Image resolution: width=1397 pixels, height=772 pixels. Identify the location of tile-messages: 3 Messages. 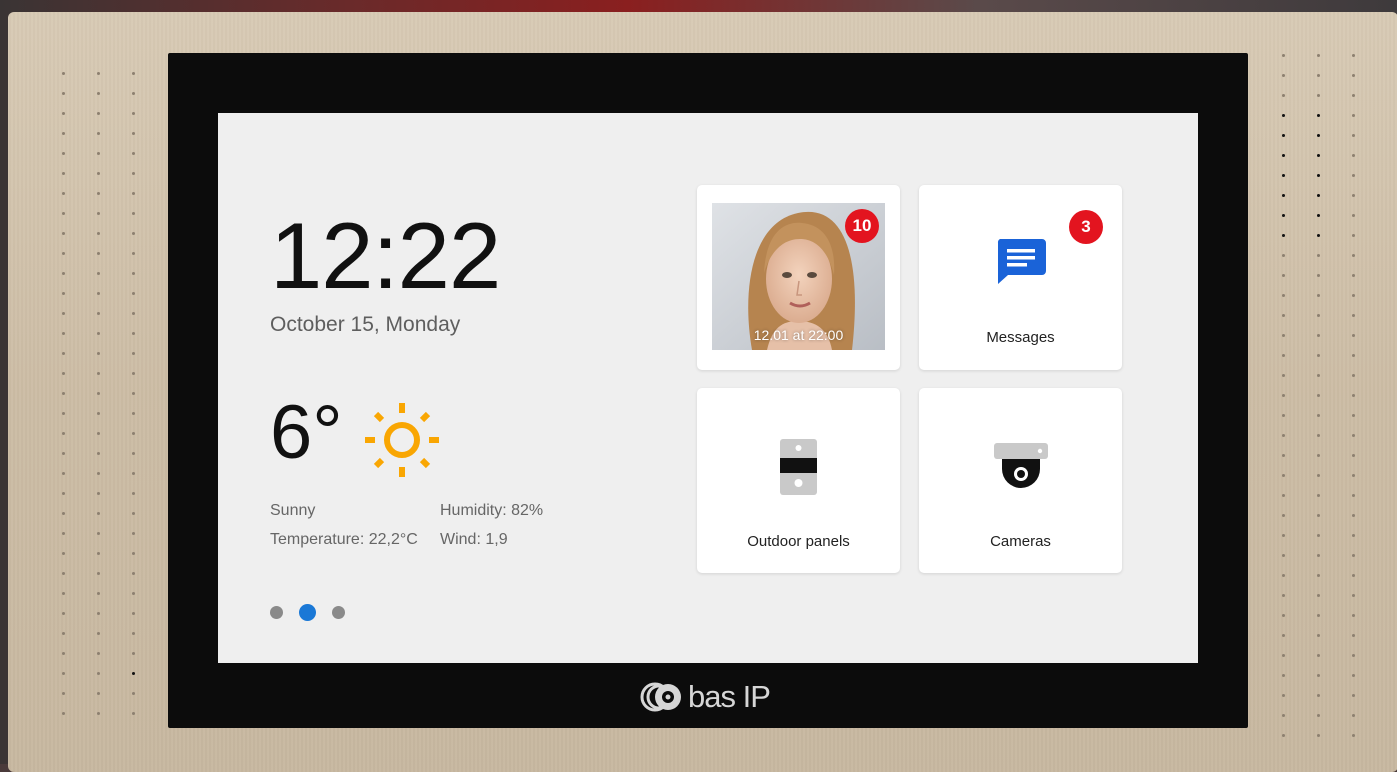
(1020, 277).